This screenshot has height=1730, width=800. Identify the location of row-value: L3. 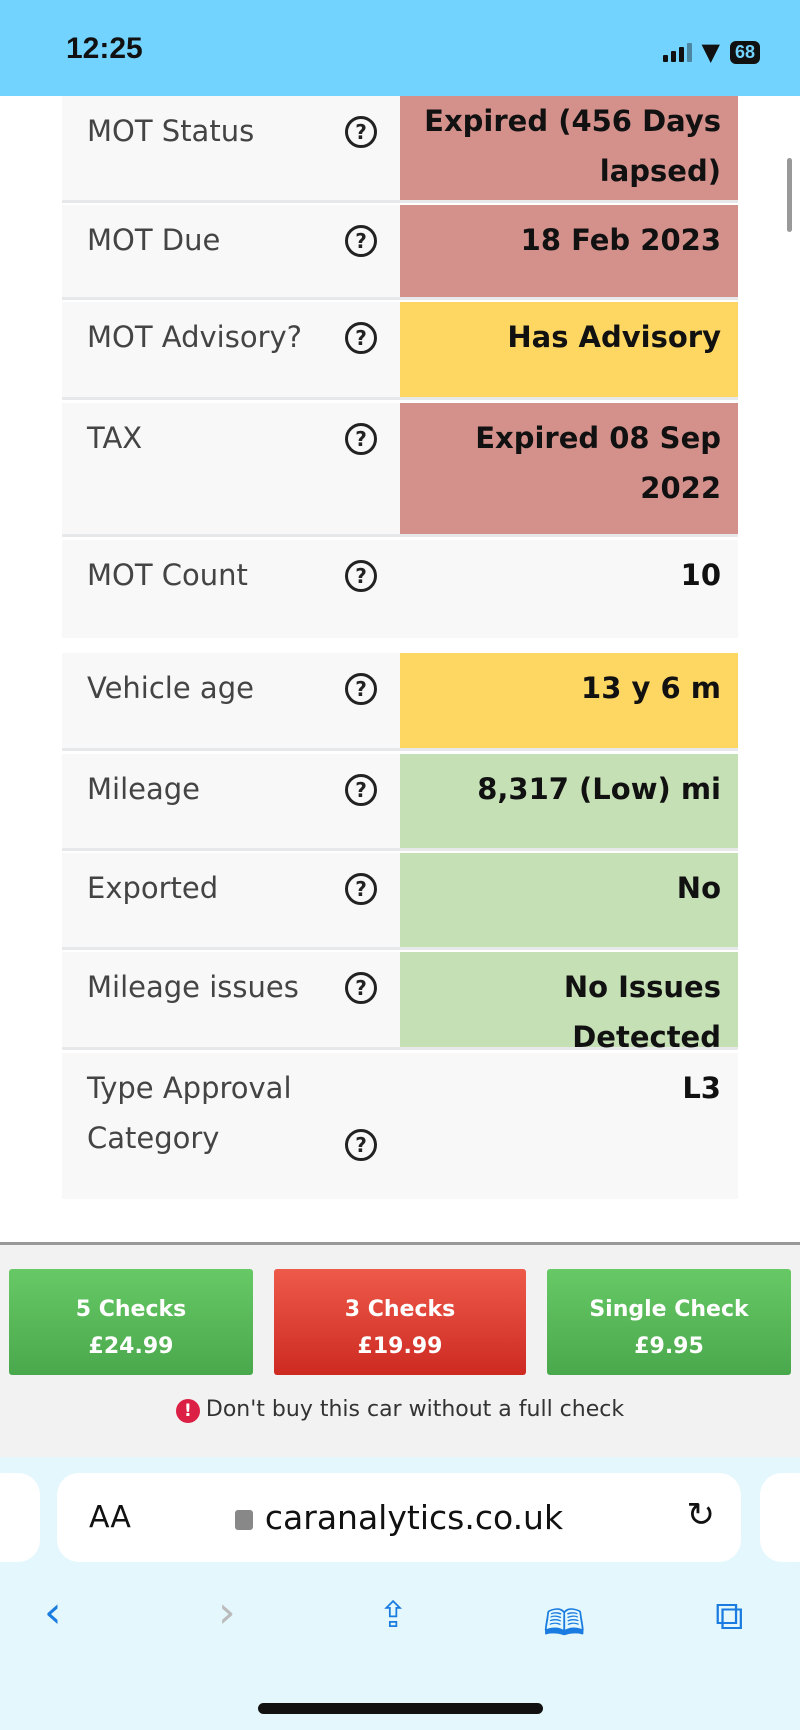
(569, 1126).